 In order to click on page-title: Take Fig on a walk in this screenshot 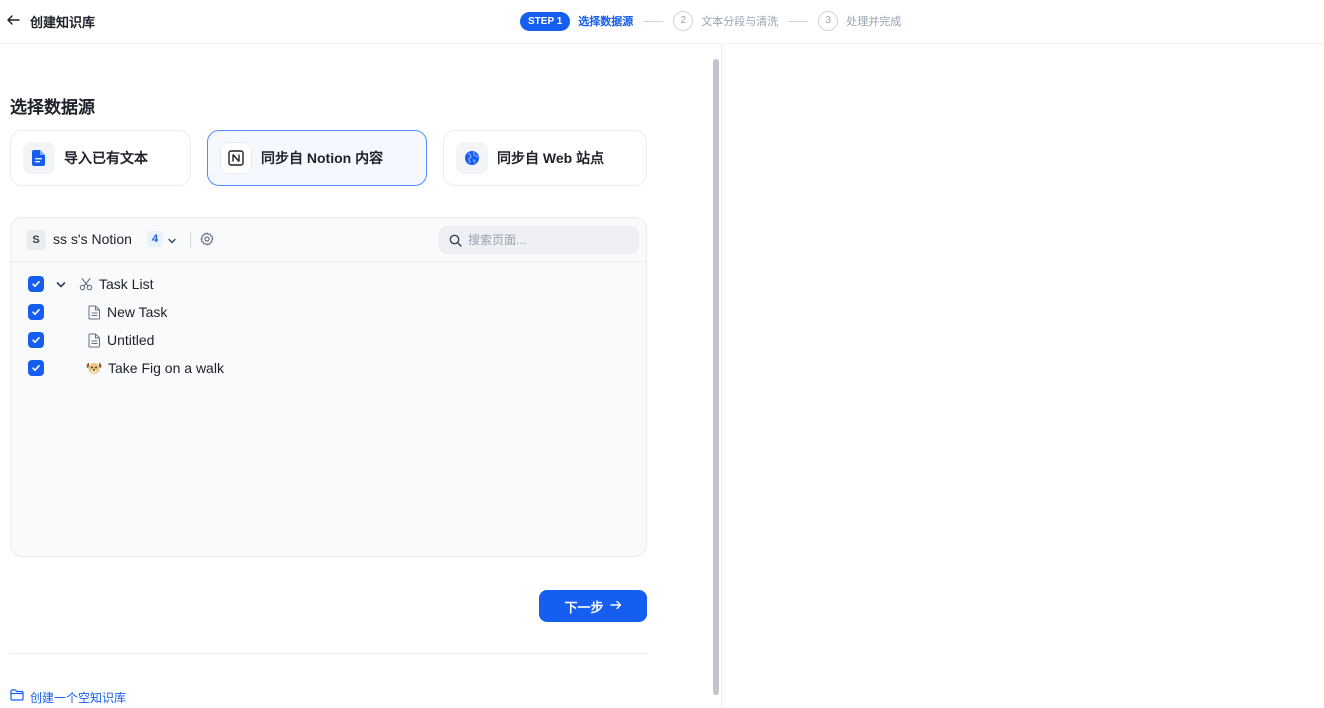, I will do `click(166, 368)`.